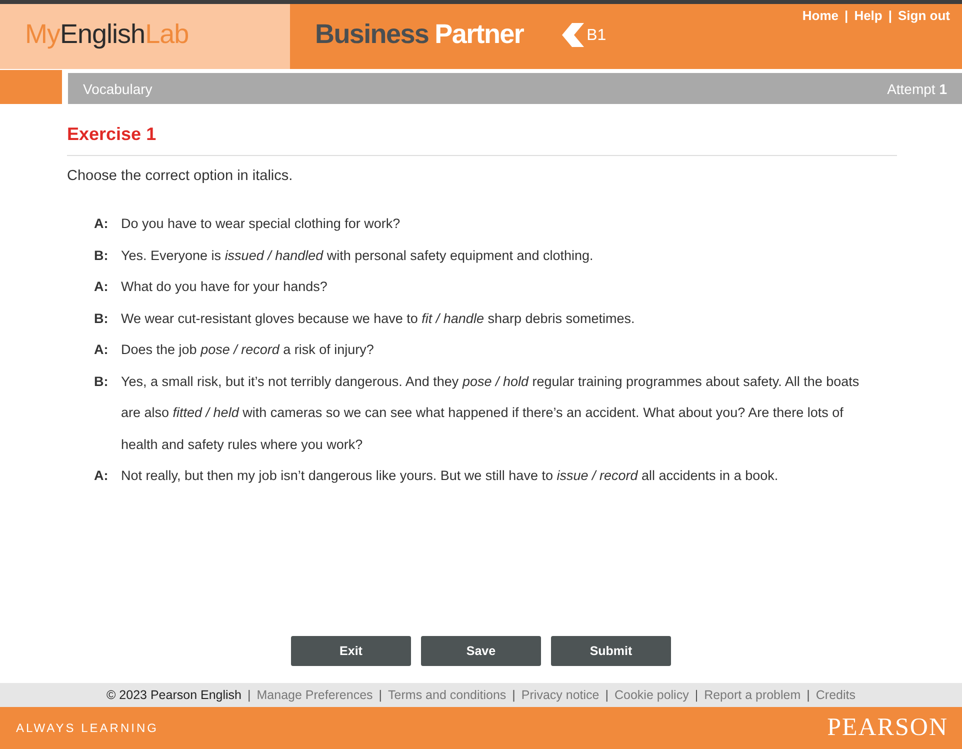 The height and width of the screenshot is (749, 962). What do you see at coordinates (378, 319) in the screenshot?
I see `dialogue-text: We wear cut-resistant gloves because we have to fit / handle sharp debris sometimes.` at bounding box center [378, 319].